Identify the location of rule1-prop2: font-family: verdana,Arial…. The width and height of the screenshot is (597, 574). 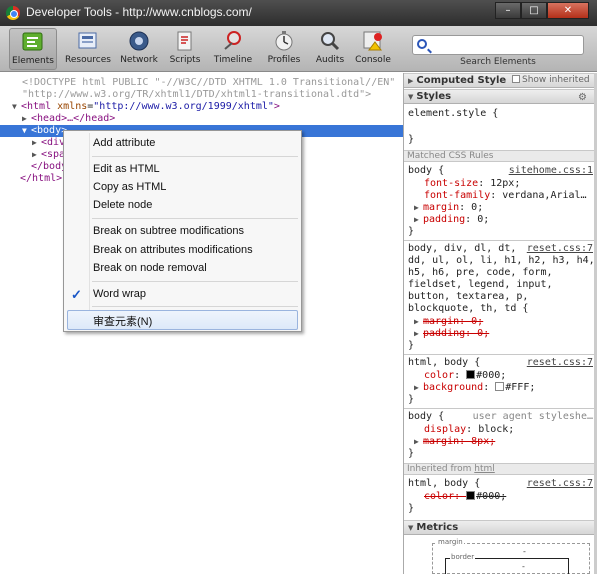
(505, 196).